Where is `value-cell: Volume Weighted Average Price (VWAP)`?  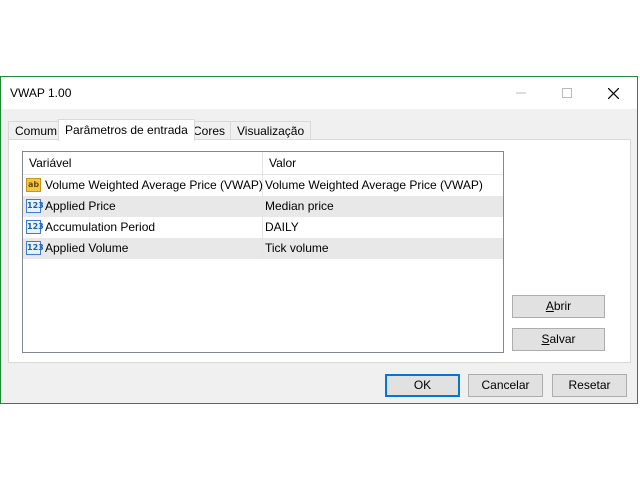 value-cell: Volume Weighted Average Price (VWAP) is located at coordinates (383, 185).